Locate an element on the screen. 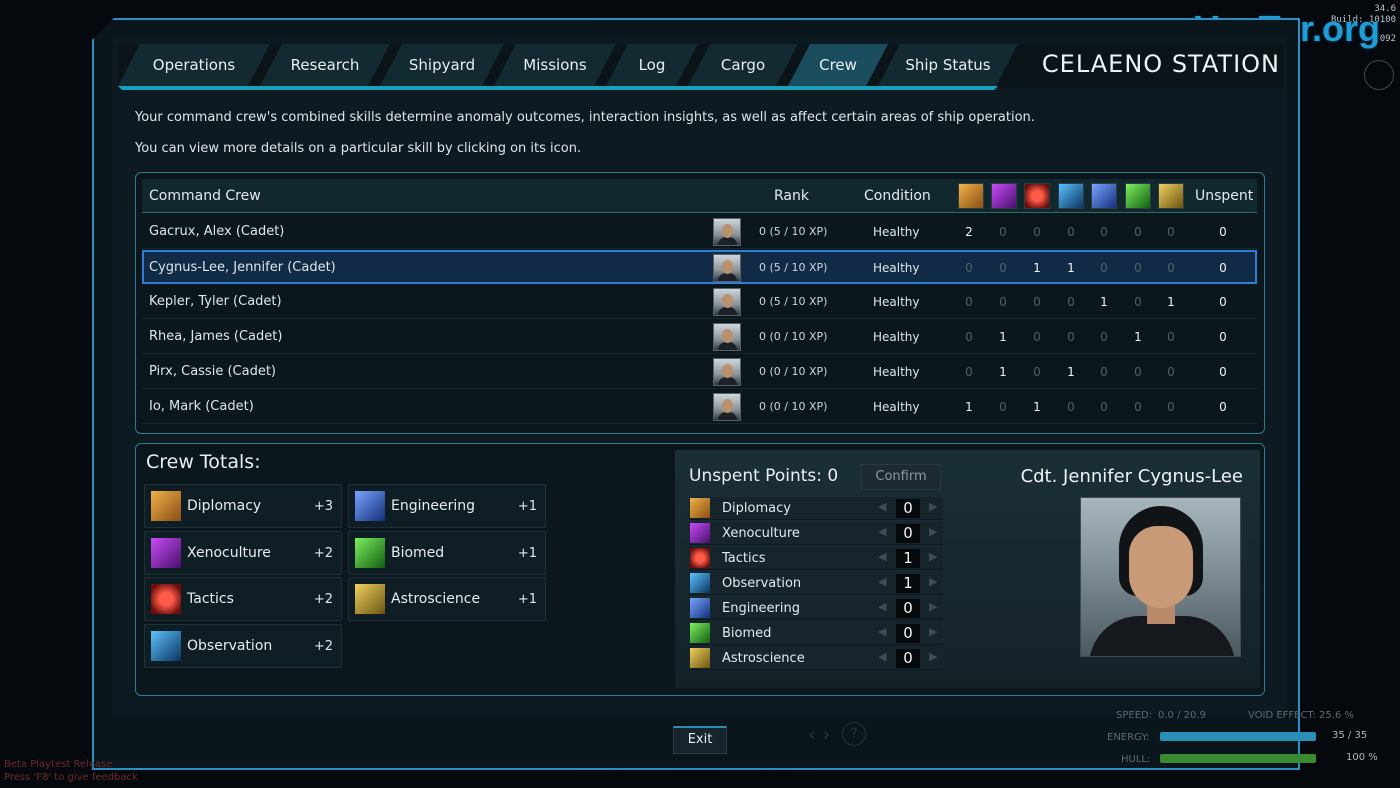 Image resolution: width=1400 pixels, height=788 pixels. hull-value: 100 % is located at coordinates (1362, 757).